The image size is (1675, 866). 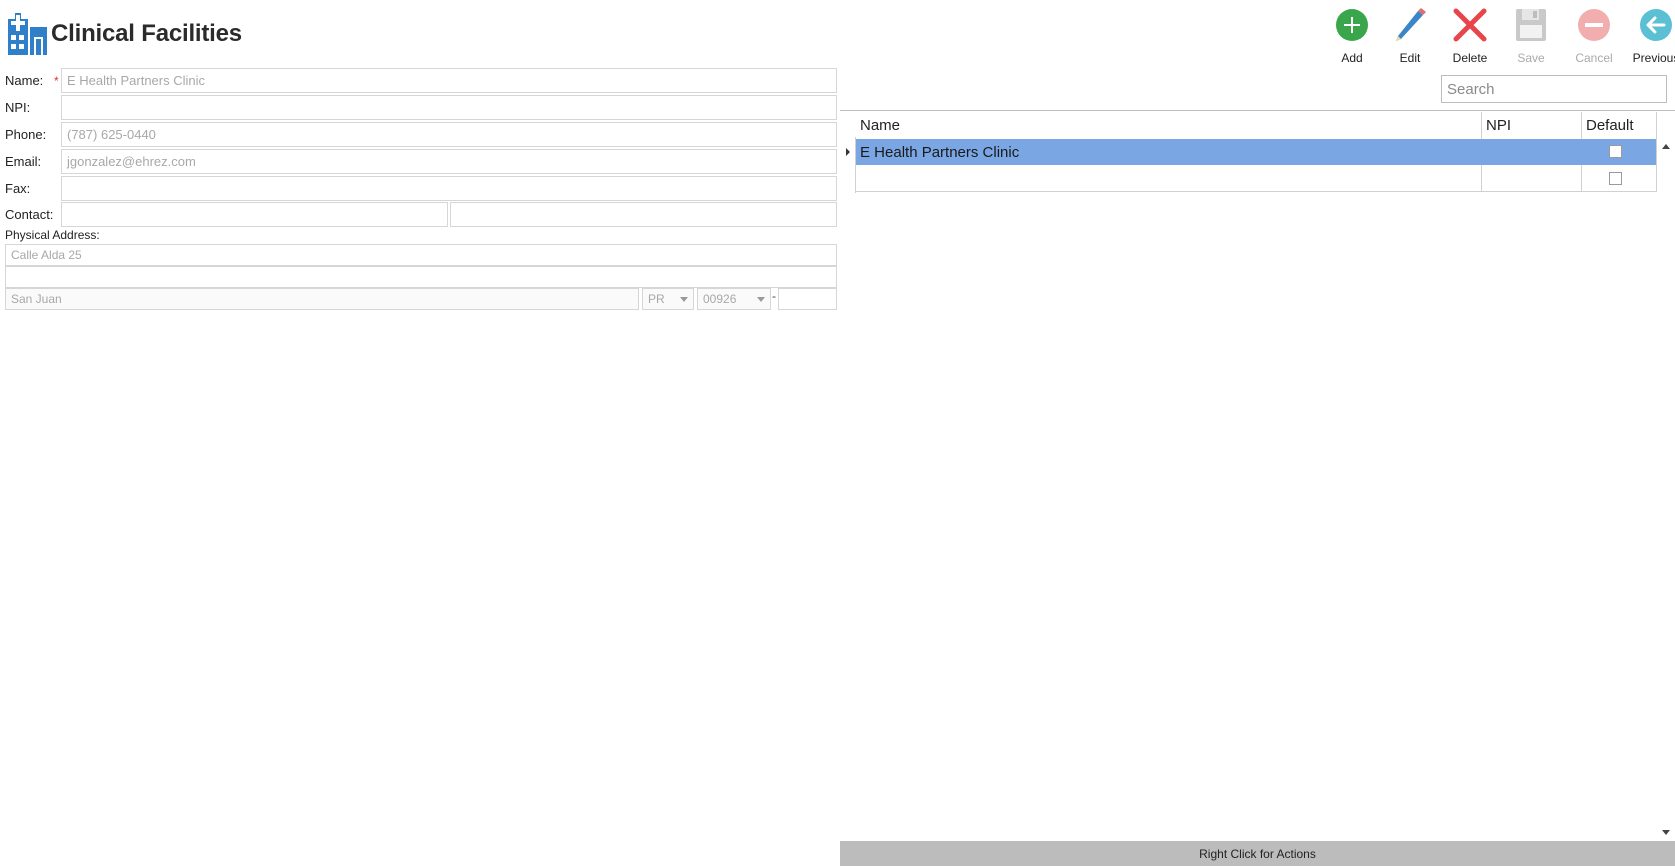 I want to click on npi-label: NPI:, so click(x=18, y=107).